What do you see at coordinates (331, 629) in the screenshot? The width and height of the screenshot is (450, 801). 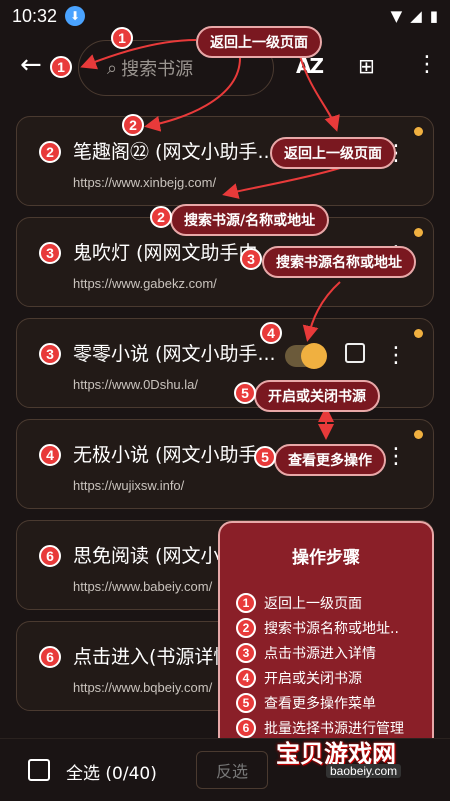 I see `step-text: 搜索书源名称或地址..` at bounding box center [331, 629].